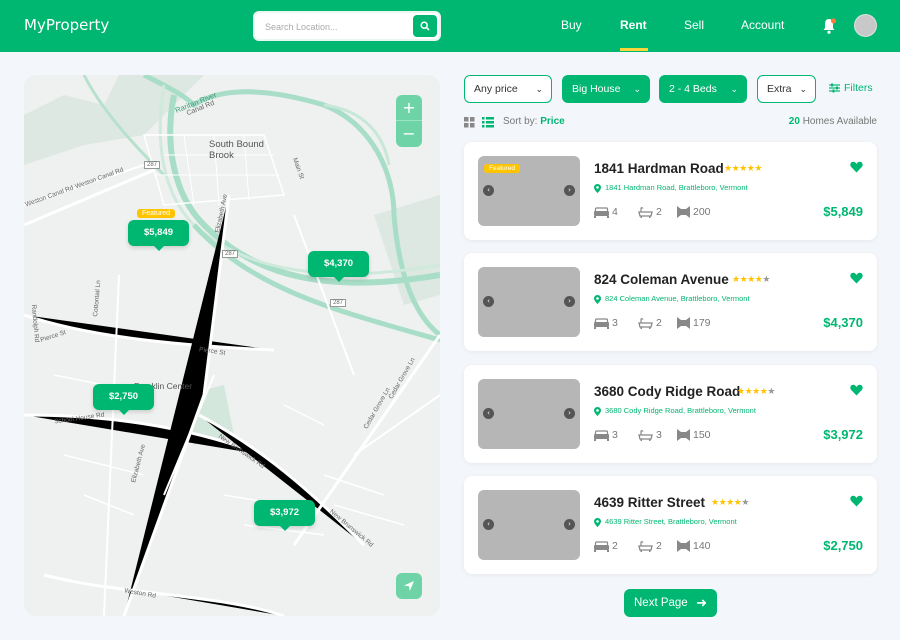 Image resolution: width=900 pixels, height=640 pixels. What do you see at coordinates (677, 298) in the screenshot?
I see `listing-address-text: 824 Coleman Avenue, Brattleboro, Vermont` at bounding box center [677, 298].